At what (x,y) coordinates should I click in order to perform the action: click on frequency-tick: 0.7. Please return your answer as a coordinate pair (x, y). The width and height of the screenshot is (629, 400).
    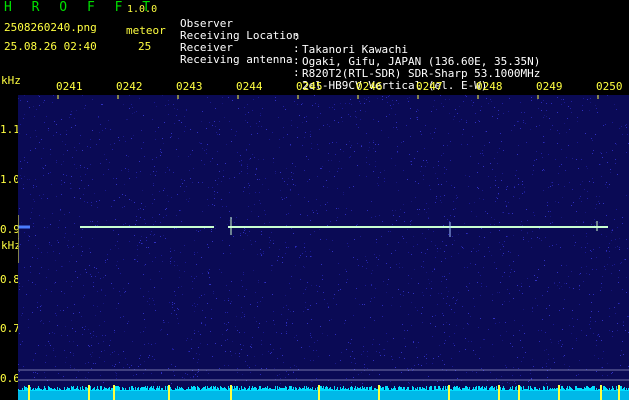
    Looking at the image, I should click on (10, 328).